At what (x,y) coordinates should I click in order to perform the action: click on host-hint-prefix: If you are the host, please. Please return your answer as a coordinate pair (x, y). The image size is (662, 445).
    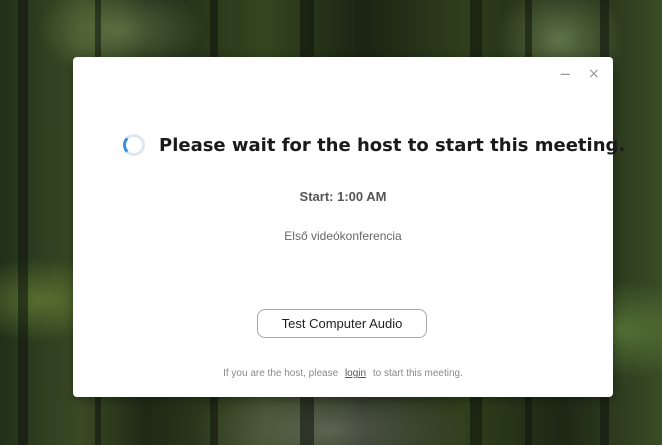
    Looking at the image, I should click on (281, 373).